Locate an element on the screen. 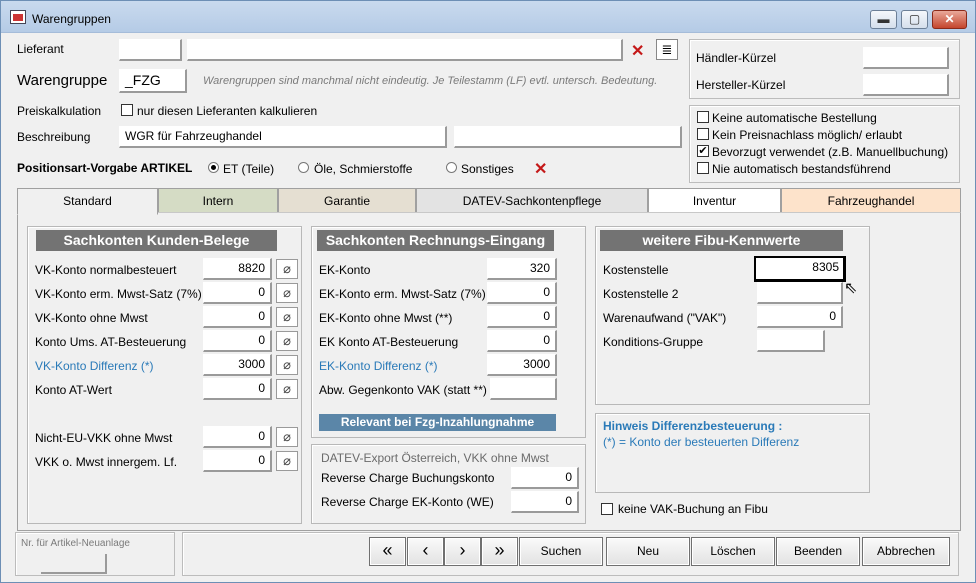 Image resolution: width=976 pixels, height=583 pixels. maximize-button: ▢ is located at coordinates (914, 19).